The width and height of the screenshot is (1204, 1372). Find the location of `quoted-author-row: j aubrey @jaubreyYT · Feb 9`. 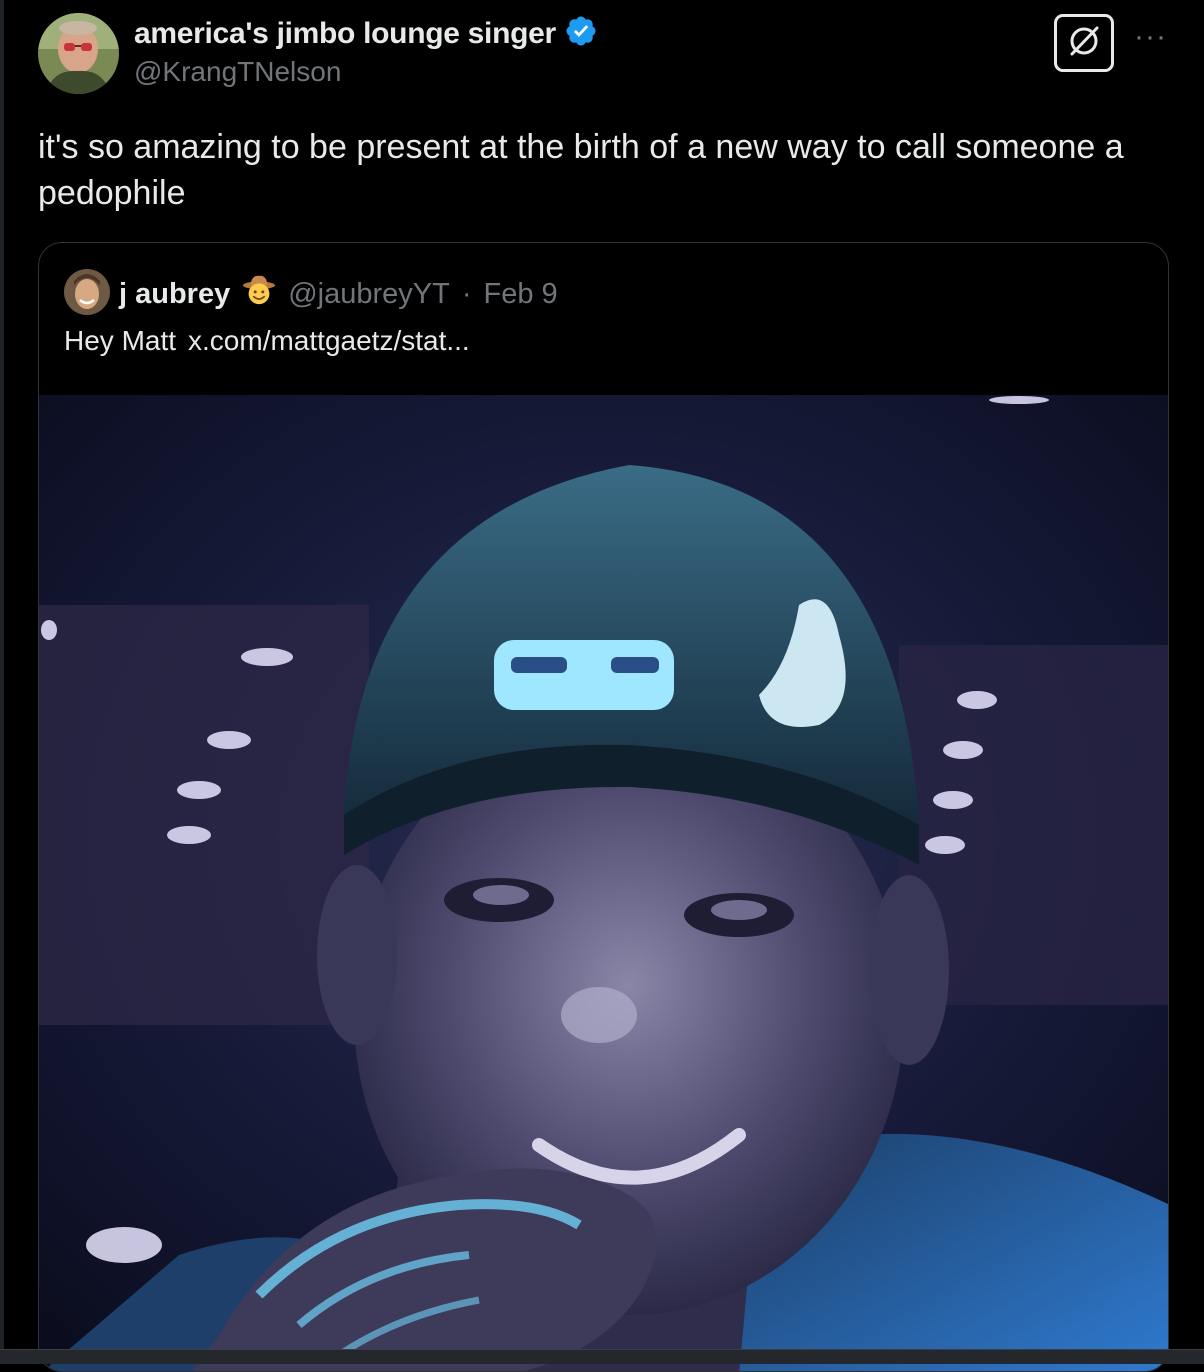

quoted-author-row: j aubrey @jaubreyYT · Feb 9 is located at coordinates (338, 294).